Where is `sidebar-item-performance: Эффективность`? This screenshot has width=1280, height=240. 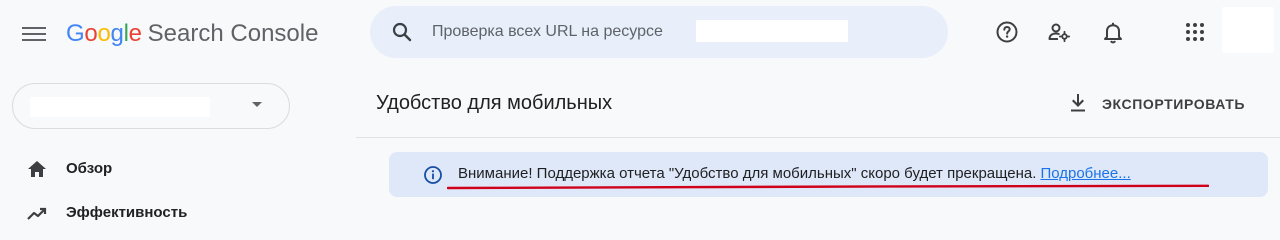
sidebar-item-performance: Эффективность is located at coordinates (150, 213).